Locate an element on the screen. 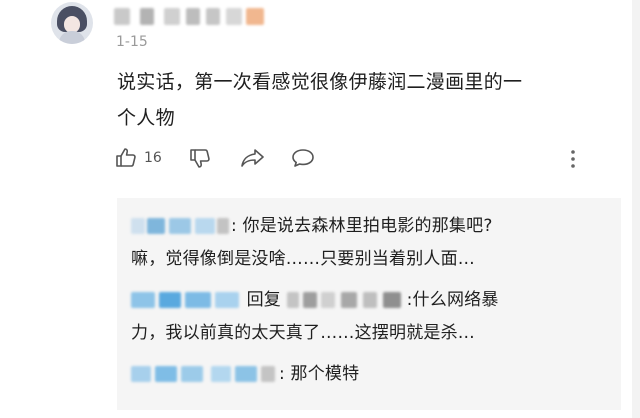  comment-text-line2: 个人物 is located at coordinates (146, 118).